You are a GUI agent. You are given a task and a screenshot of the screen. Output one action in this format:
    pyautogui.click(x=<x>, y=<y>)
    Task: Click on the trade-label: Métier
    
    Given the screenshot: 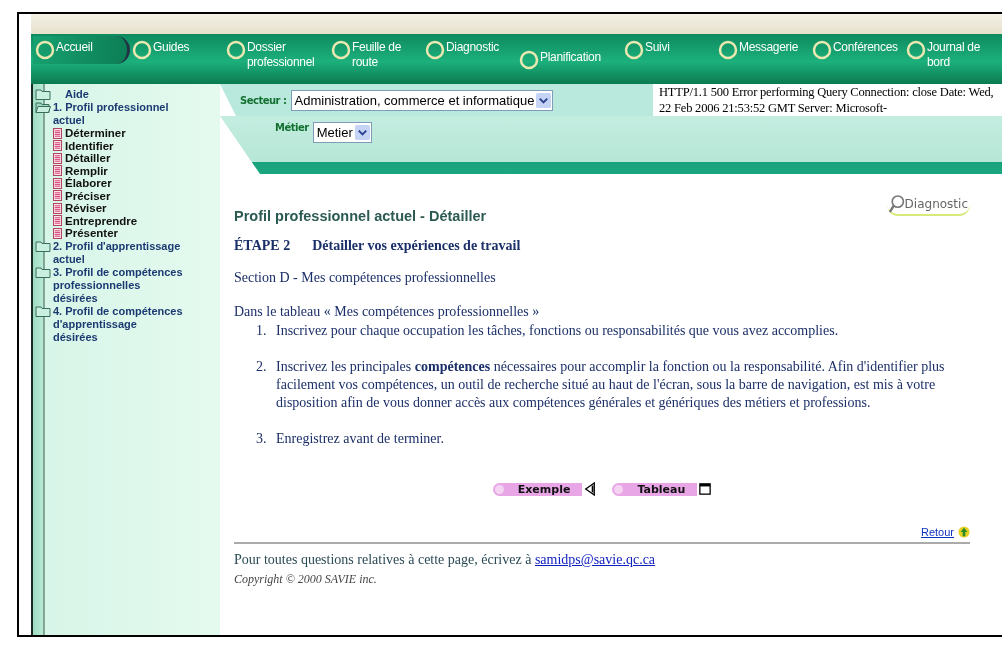 What is the action you would take?
    pyautogui.click(x=292, y=127)
    